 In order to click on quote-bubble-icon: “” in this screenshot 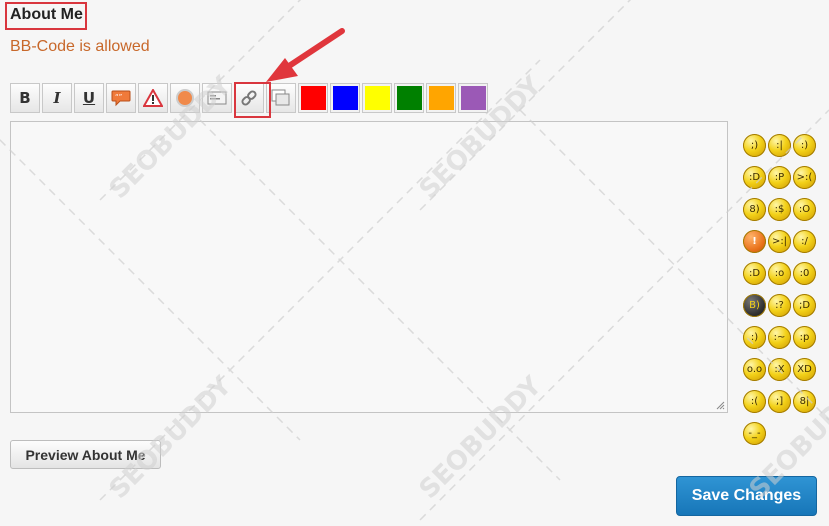, I will do `click(121, 98)`.